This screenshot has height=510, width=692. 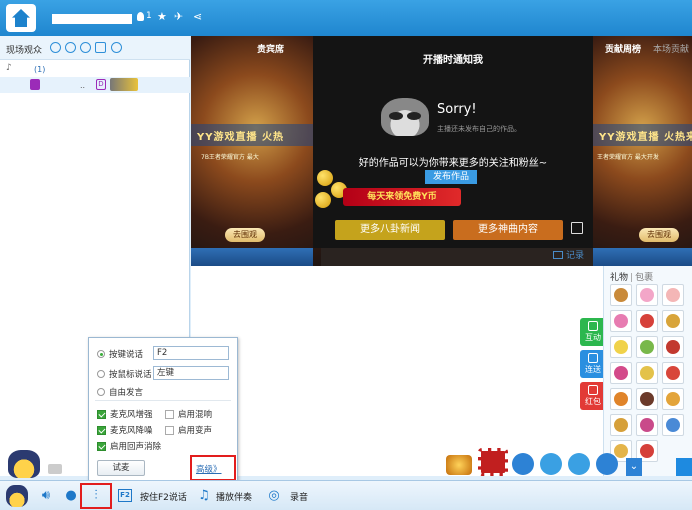 What do you see at coordinates (24, 464) in the screenshot?
I see `user-avatar` at bounding box center [24, 464].